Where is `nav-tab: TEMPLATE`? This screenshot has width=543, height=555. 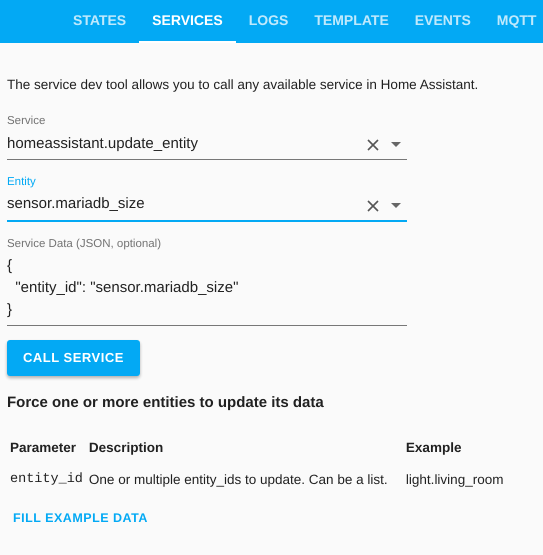 nav-tab: TEMPLATE is located at coordinates (351, 21).